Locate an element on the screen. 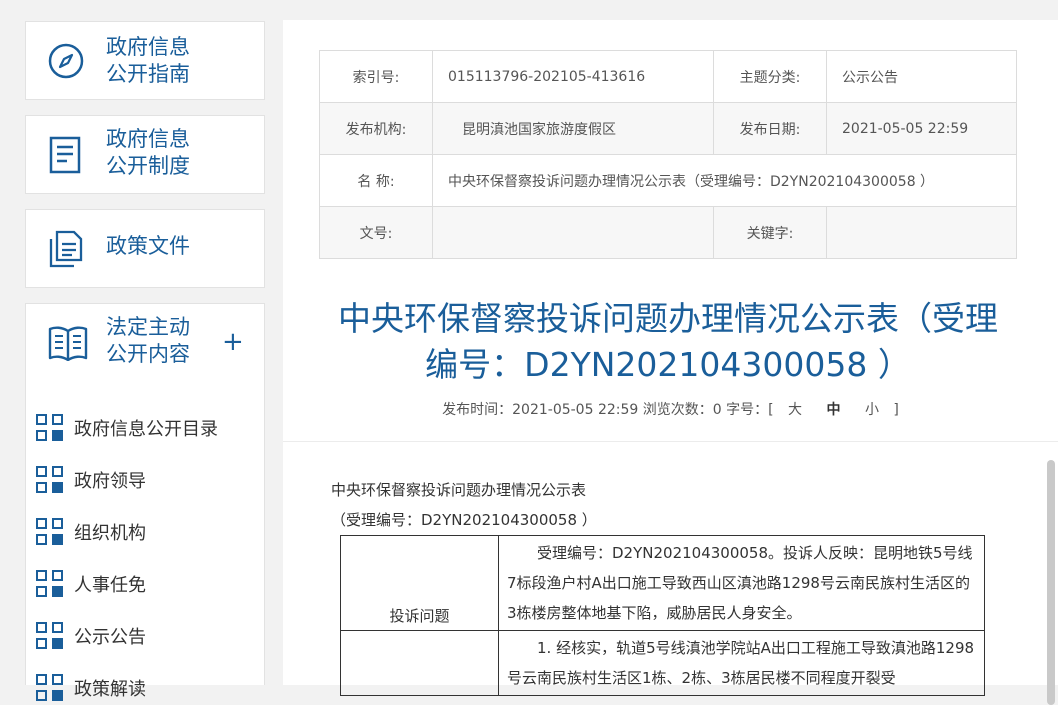  nav-box-label: 政府信息 公开指南 is located at coordinates (148, 60).